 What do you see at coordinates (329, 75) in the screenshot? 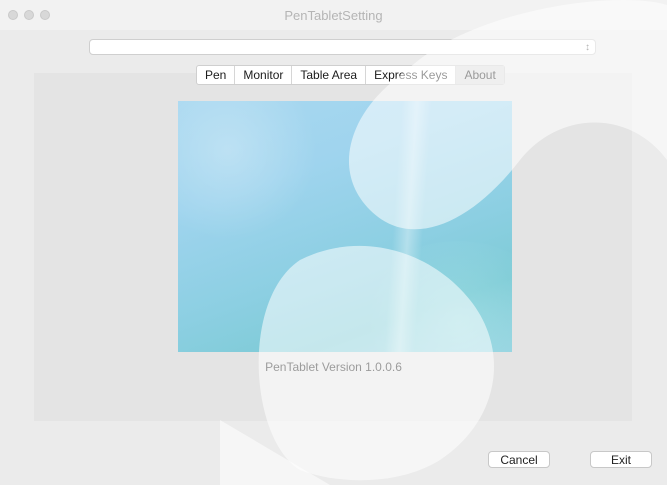
I see `tab-table-area: Table Area` at bounding box center [329, 75].